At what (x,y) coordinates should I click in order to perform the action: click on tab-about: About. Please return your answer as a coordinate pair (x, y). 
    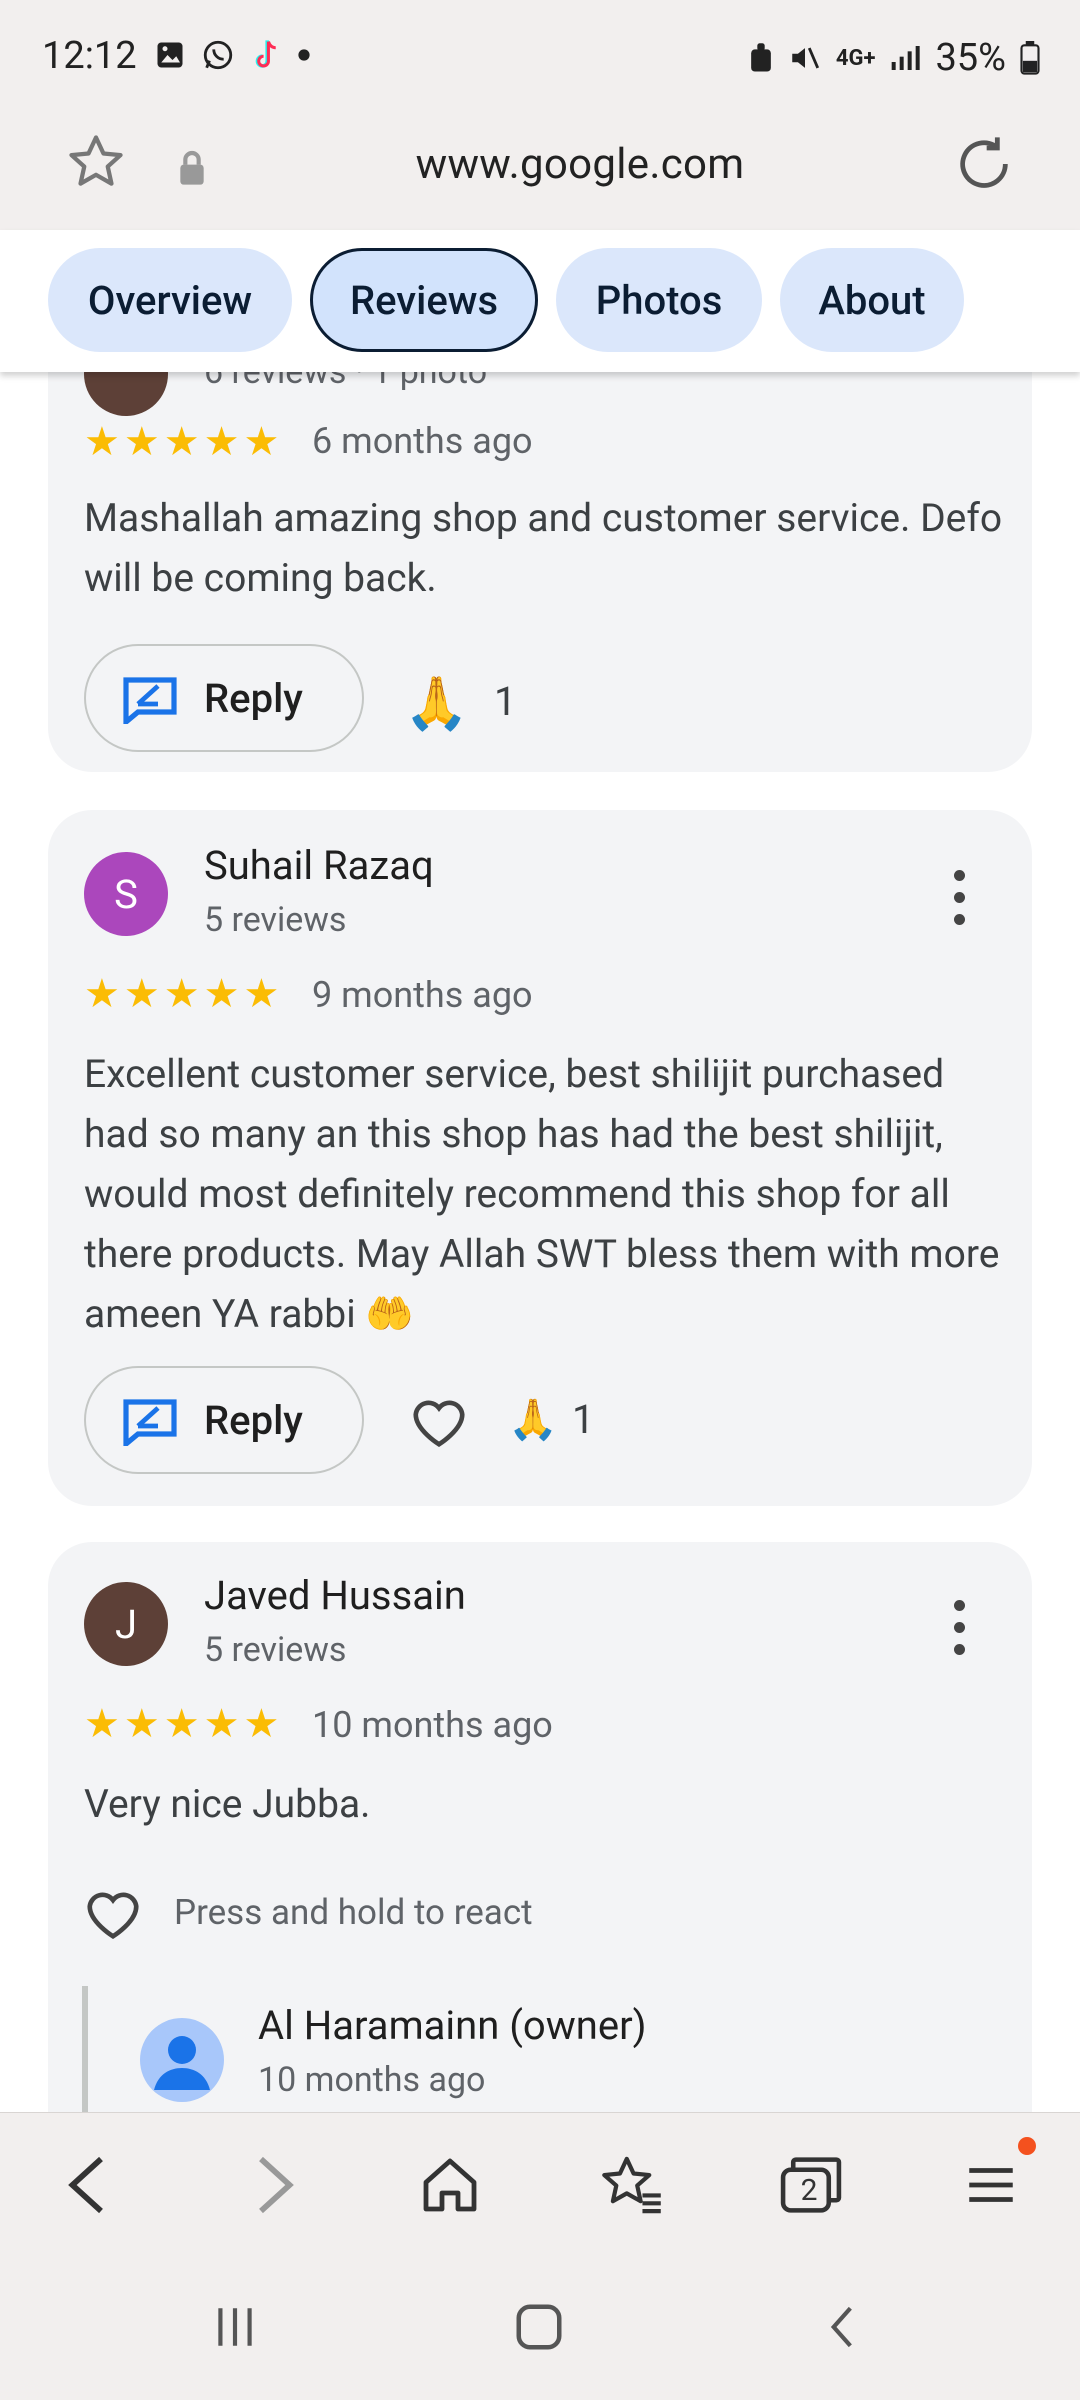
    Looking at the image, I should click on (872, 300).